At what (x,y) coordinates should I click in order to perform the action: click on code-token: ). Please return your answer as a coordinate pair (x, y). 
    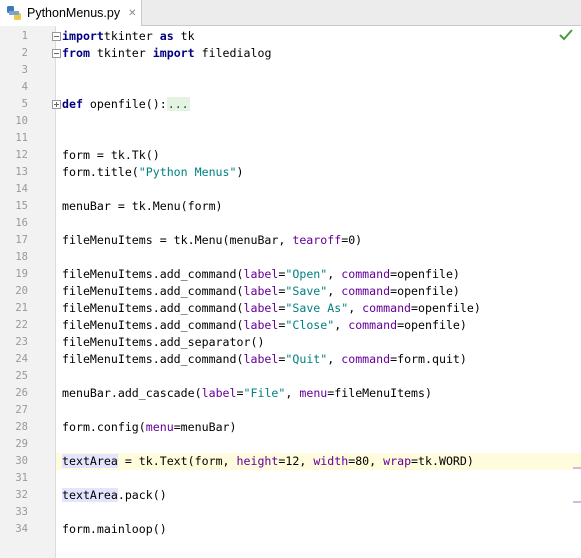
    Looking at the image, I should click on (240, 172).